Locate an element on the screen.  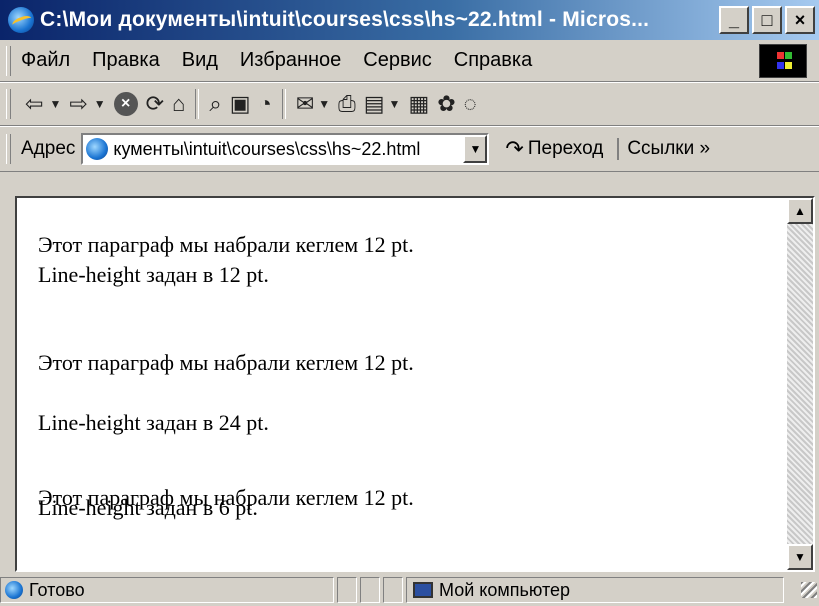
paragraph-2-line-1: Этот параграф мы набрали кеглем 12 pt. is located at coordinates (226, 362).